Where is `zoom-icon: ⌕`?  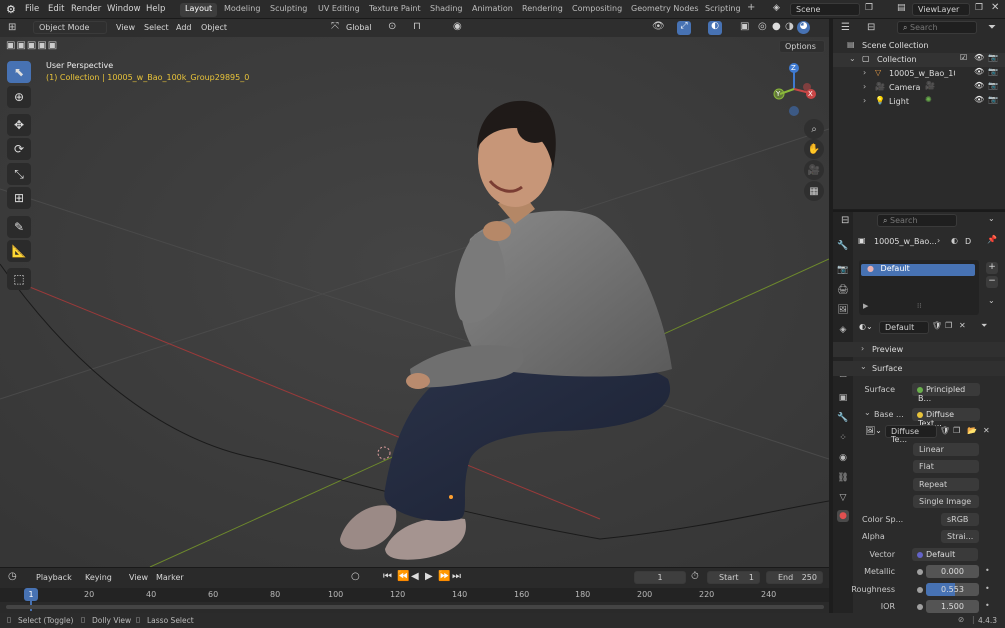 zoom-icon: ⌕ is located at coordinates (814, 129).